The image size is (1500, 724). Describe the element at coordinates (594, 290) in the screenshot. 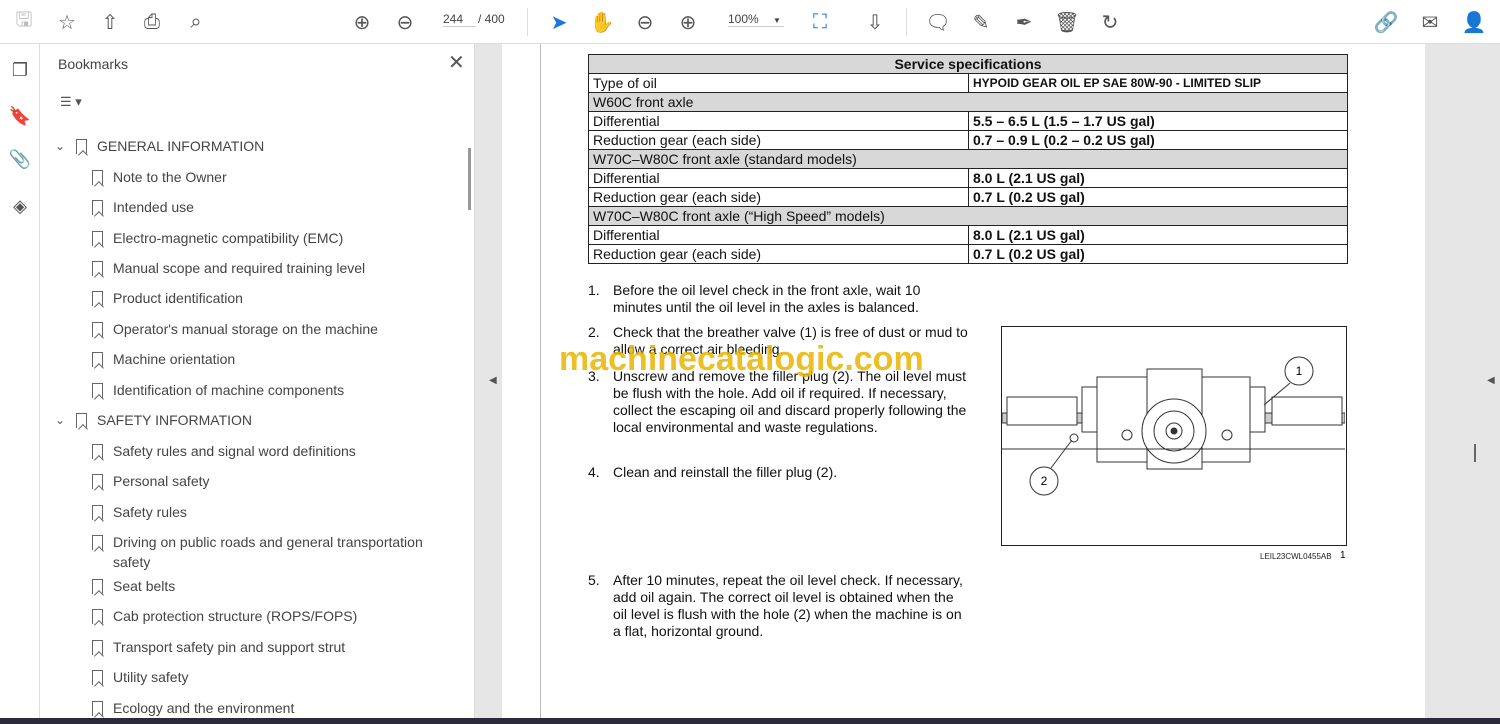

I see `step-number: 1.` at that location.